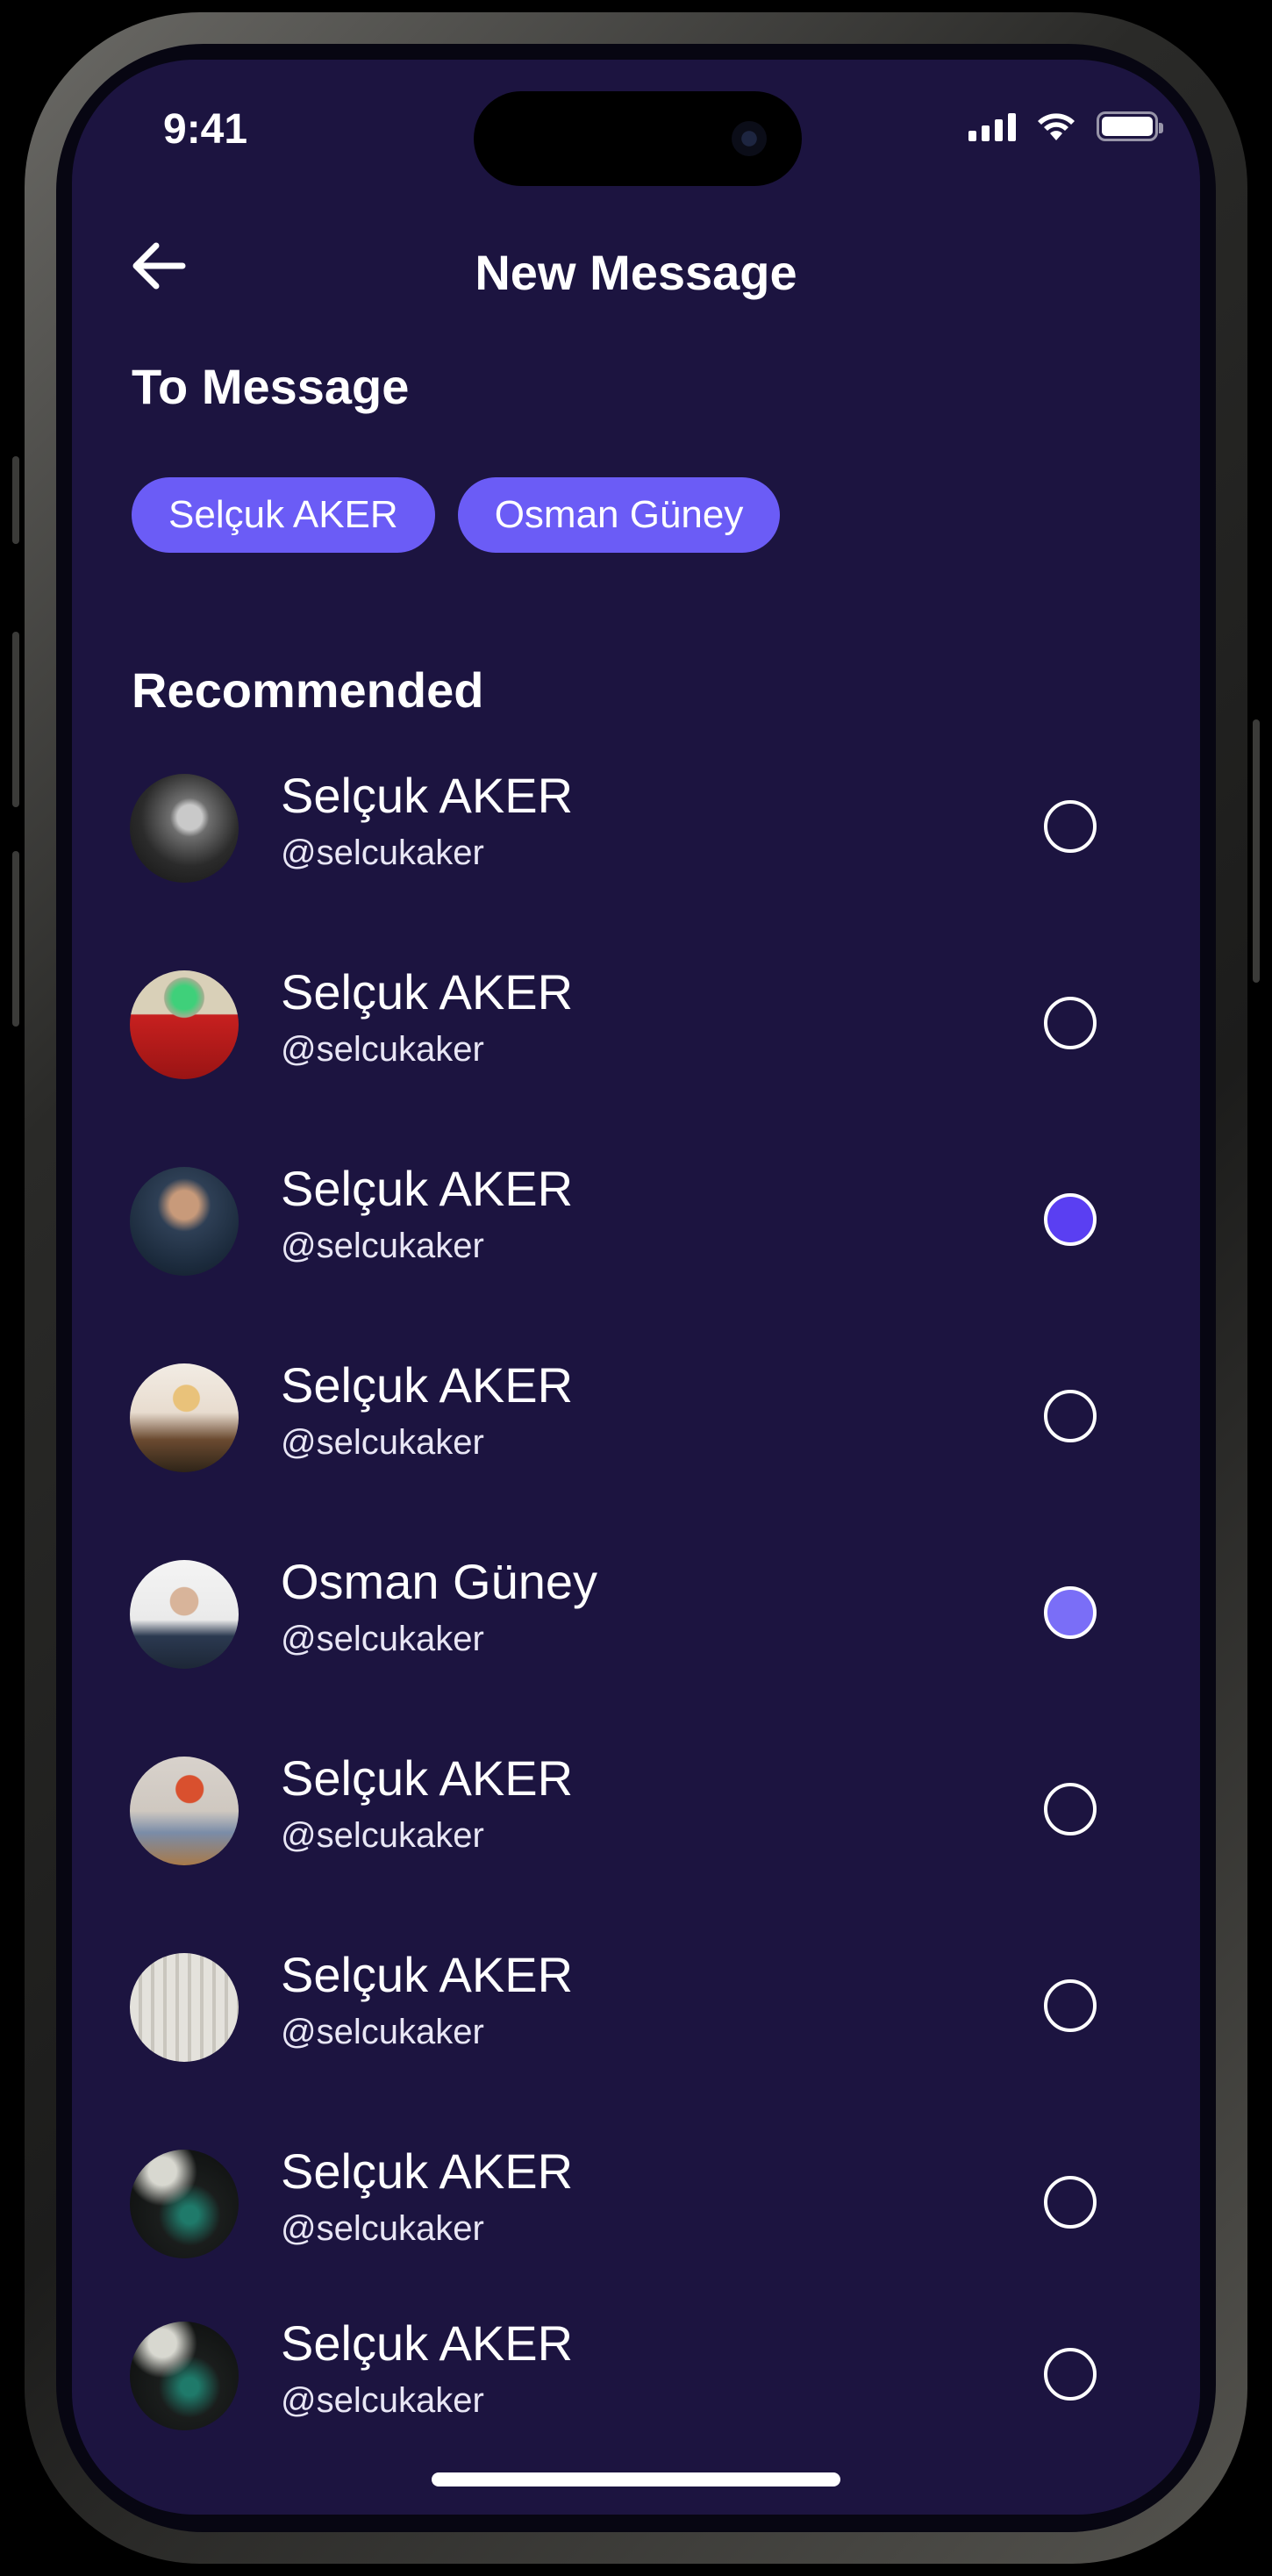 This screenshot has height=2576, width=1272. Describe the element at coordinates (636, 272) in the screenshot. I see `page-title: New Message` at that location.